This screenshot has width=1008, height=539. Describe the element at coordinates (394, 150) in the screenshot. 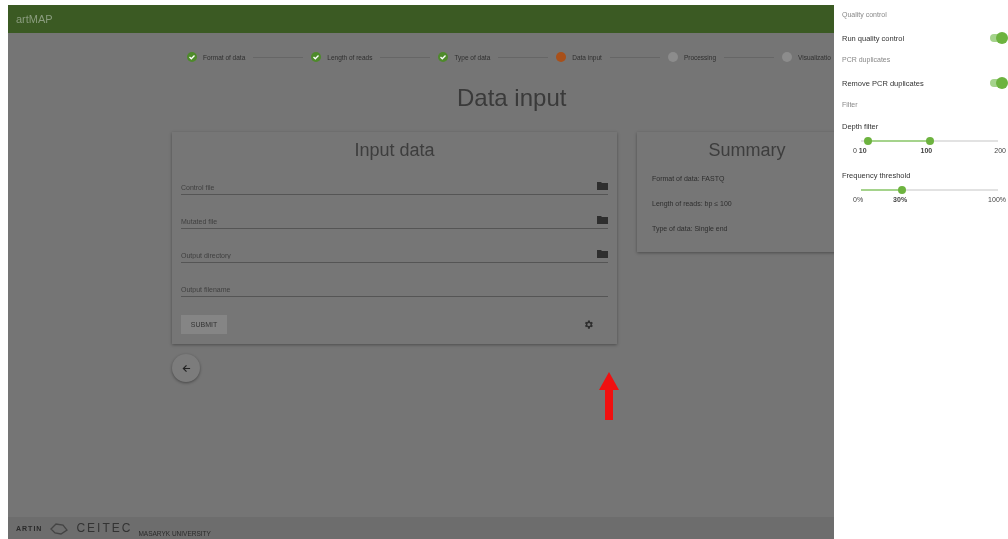

I see `card-title: Input data` at that location.